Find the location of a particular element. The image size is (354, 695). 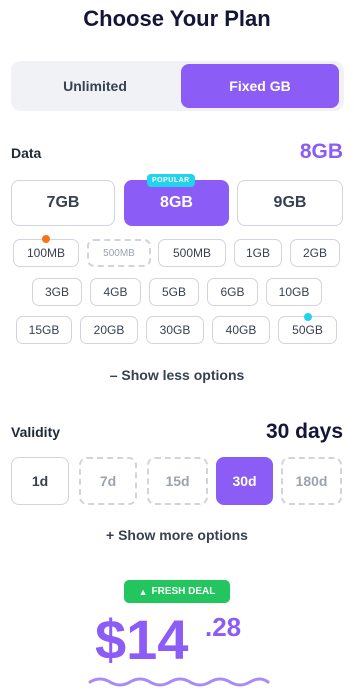

validity-label: Validity is located at coordinates (36, 432).